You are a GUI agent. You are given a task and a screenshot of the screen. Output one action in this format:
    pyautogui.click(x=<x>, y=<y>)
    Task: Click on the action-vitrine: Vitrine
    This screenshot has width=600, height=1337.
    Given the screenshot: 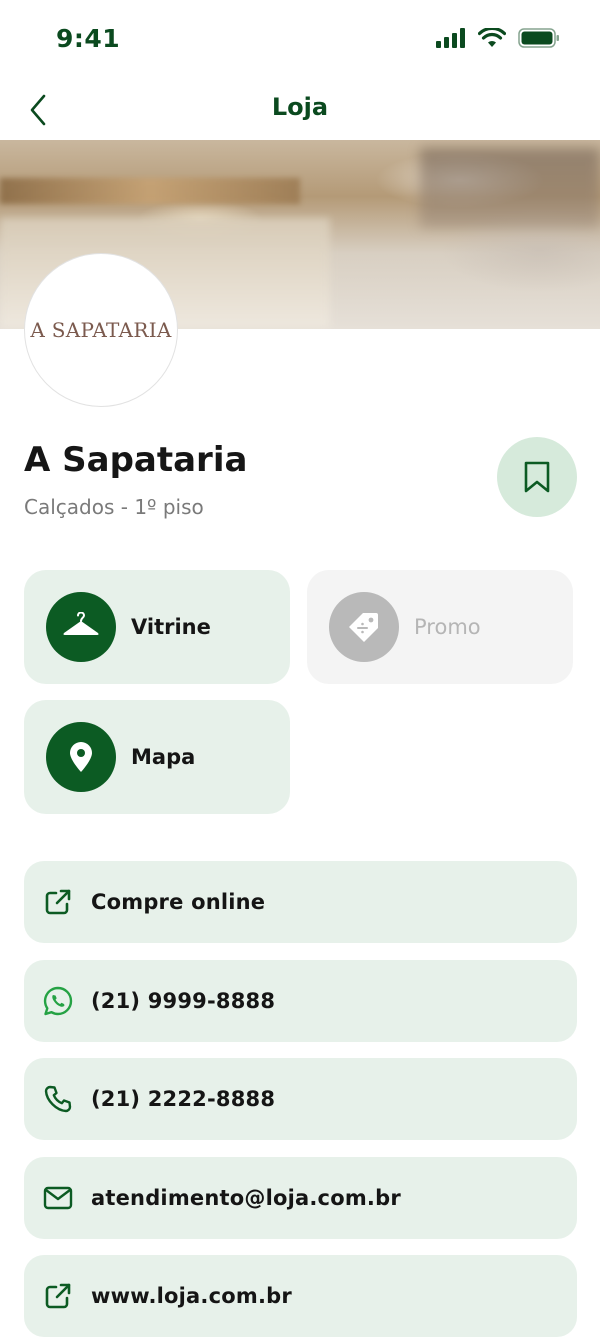 What is the action you would take?
    pyautogui.click(x=157, y=627)
    